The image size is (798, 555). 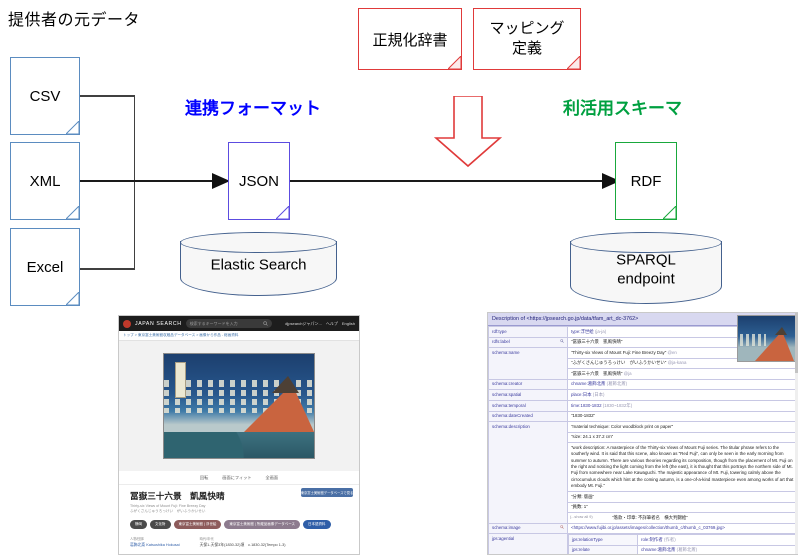 What do you see at coordinates (683, 518) in the screenshot?
I see `list-item: (...show all 9) "落款・印章: 不詳筆者名 横大判錦絵"` at bounding box center [683, 518].